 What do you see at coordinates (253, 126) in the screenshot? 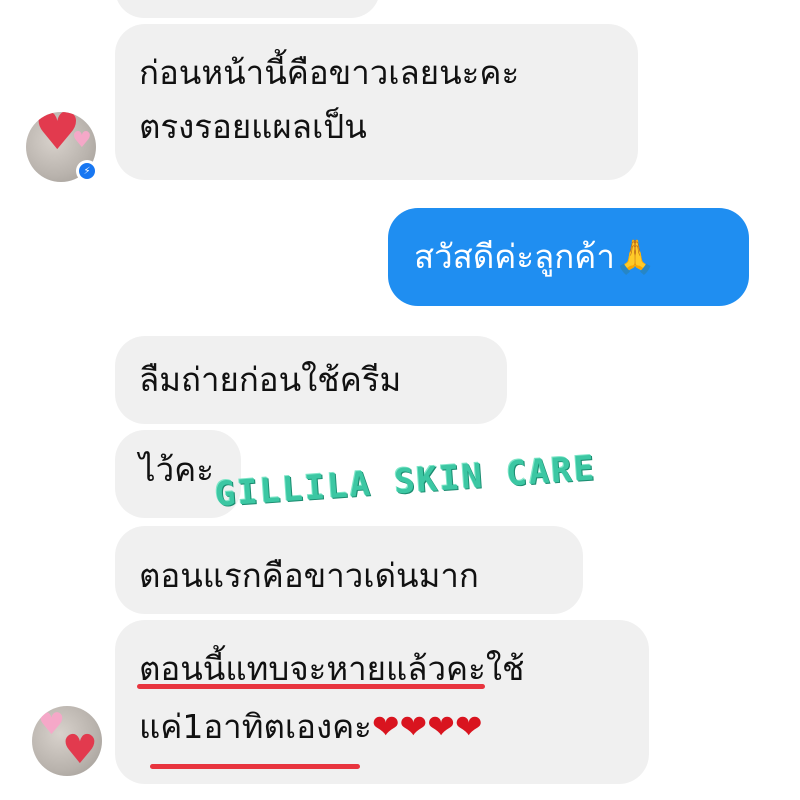
I see `message-text: ตรงรอยแผลเป็น` at bounding box center [253, 126].